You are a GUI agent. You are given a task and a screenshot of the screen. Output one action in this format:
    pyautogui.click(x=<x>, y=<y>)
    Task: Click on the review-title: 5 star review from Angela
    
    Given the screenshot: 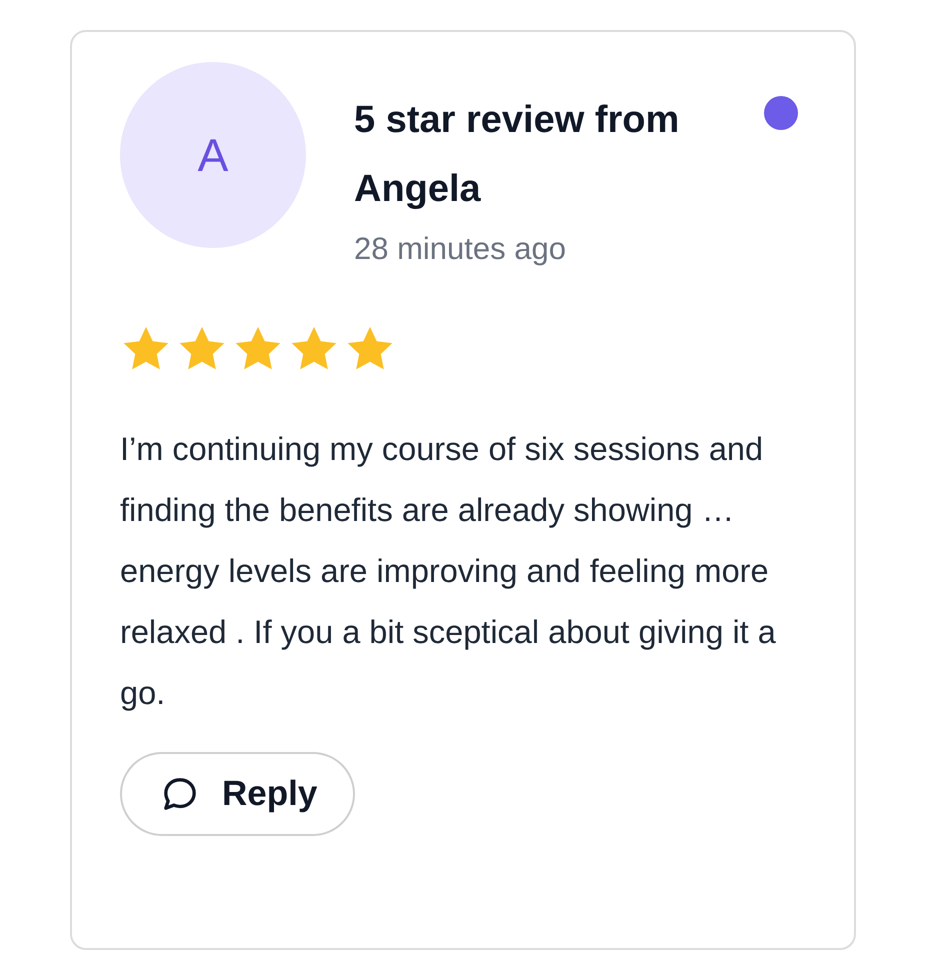 What is the action you would take?
    pyautogui.click(x=517, y=155)
    